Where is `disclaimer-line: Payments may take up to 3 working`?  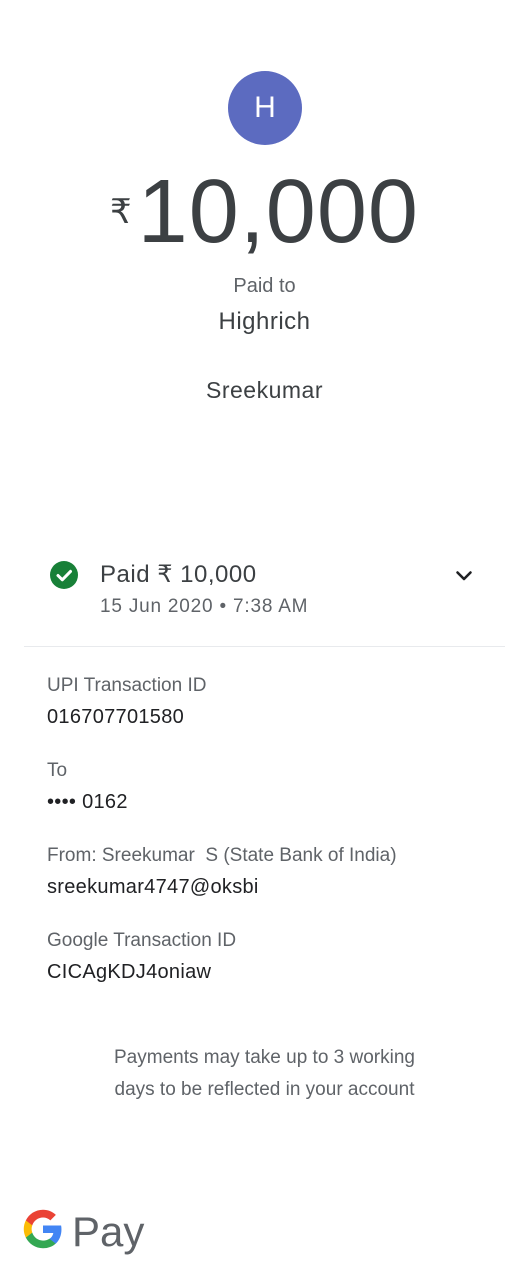
disclaimer-line: Payments may take up to 3 working is located at coordinates (264, 1057).